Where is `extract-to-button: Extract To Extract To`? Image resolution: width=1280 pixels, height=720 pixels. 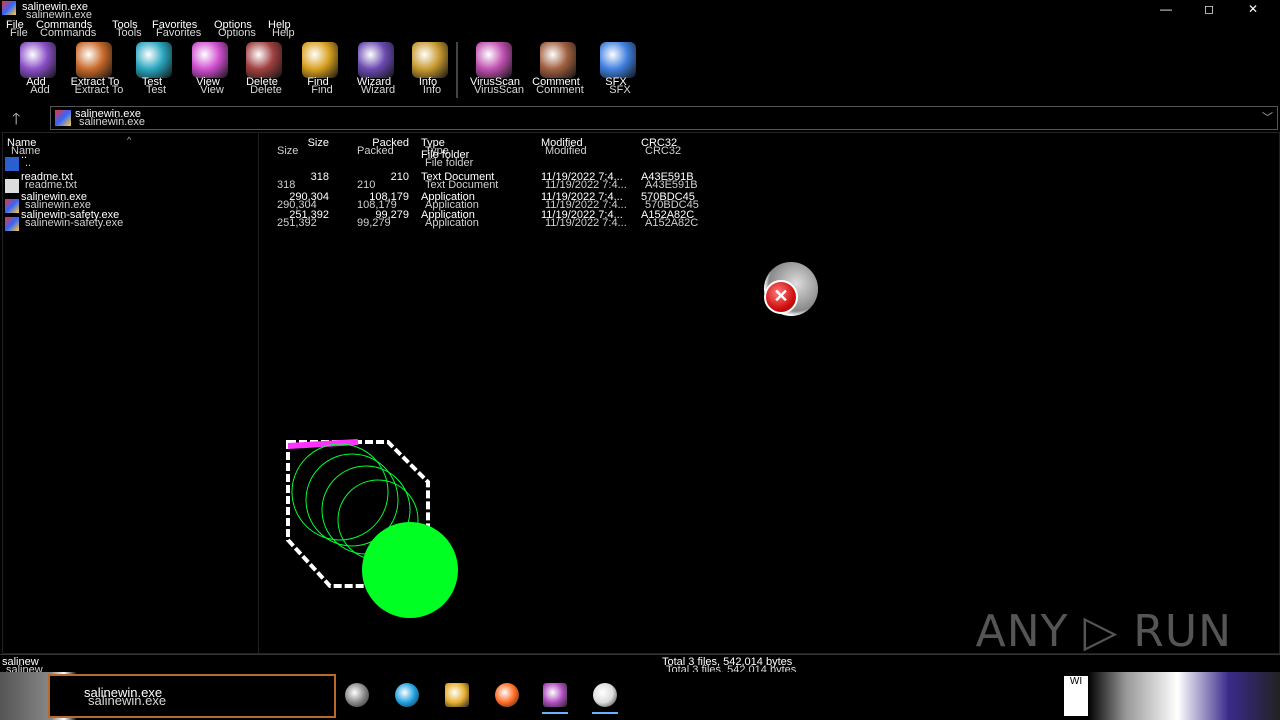
extract-to-button: Extract To Extract To is located at coordinates (95, 71).